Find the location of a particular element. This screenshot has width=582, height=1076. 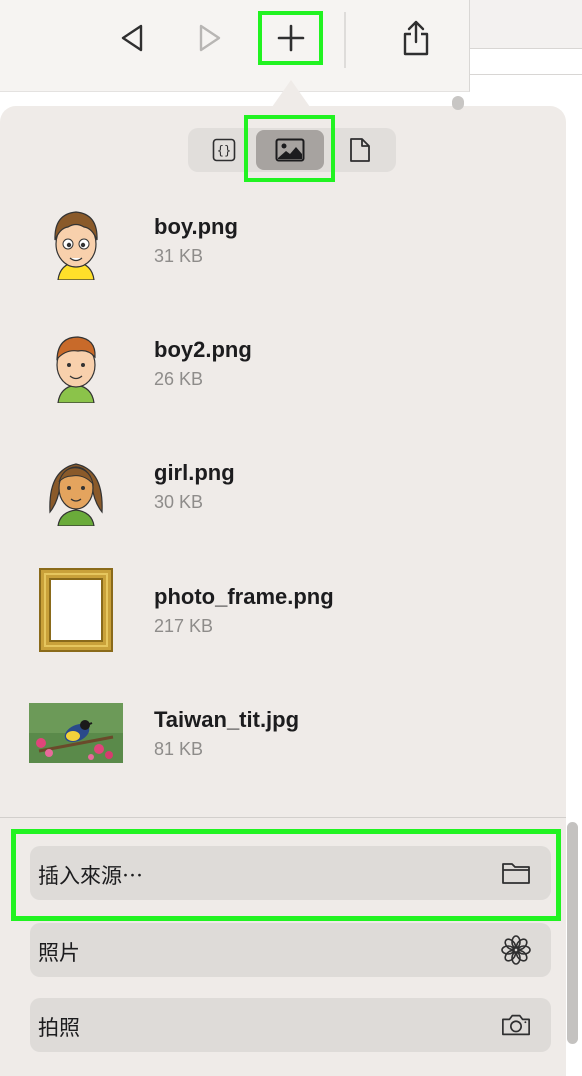

file-size: 30 KB is located at coordinates (179, 502).